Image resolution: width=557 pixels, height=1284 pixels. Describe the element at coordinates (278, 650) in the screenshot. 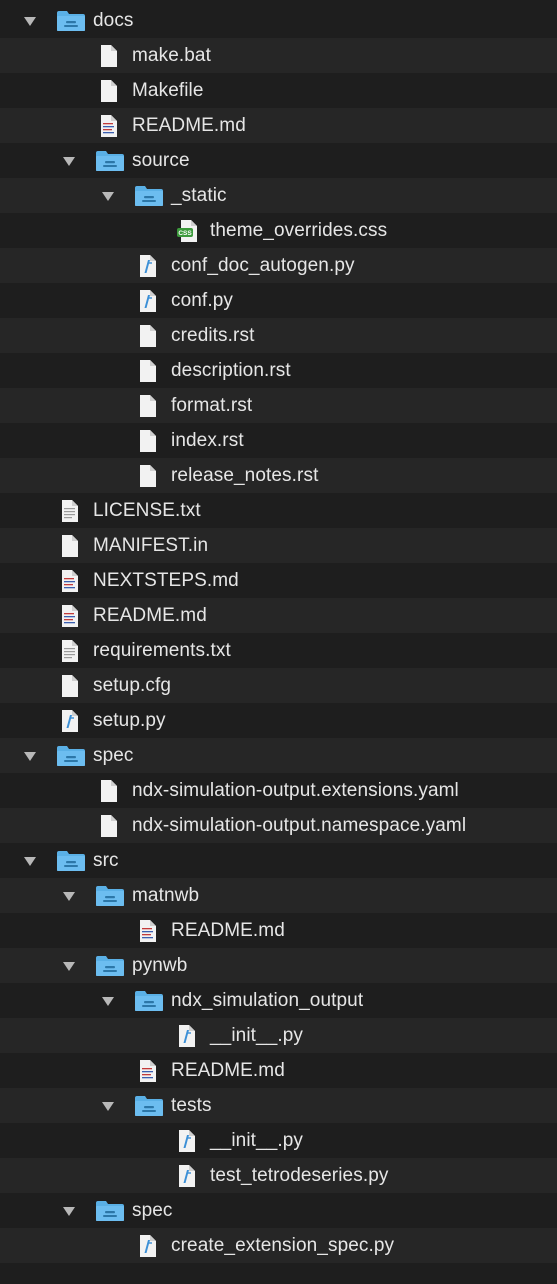

I see `tree-file-row: requirements.txt` at that location.